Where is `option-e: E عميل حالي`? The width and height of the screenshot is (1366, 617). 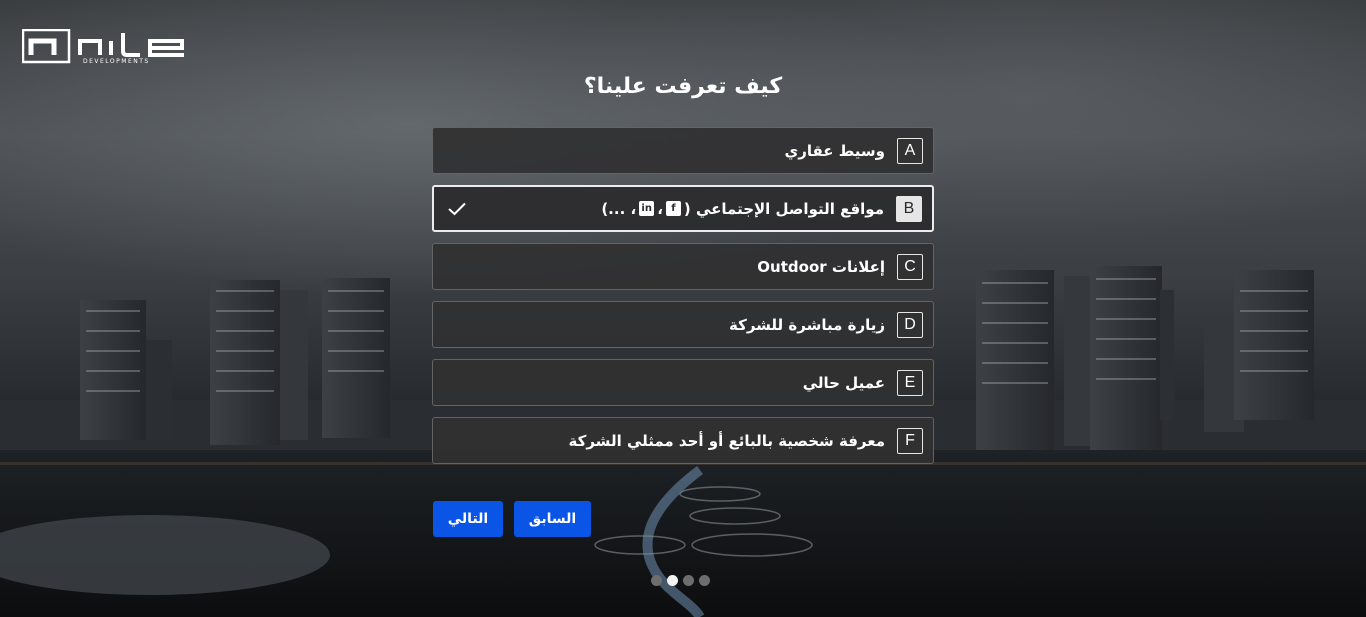
option-e: E عميل حالي is located at coordinates (683, 382).